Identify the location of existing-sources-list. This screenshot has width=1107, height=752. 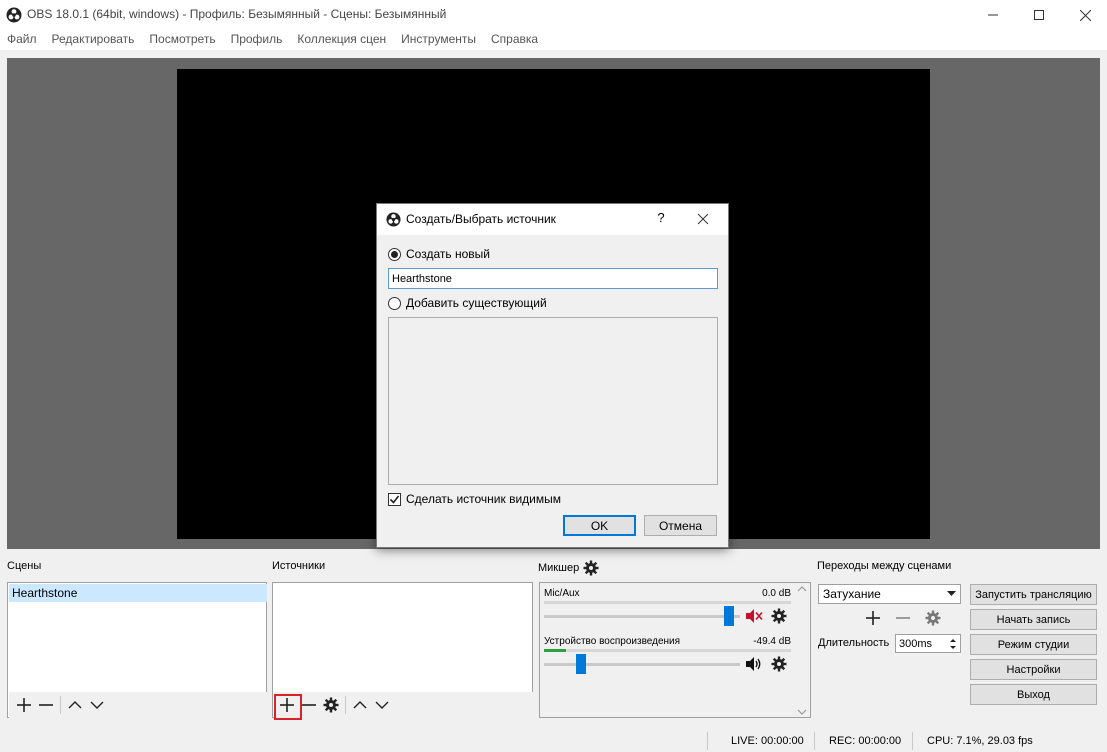
(553, 401).